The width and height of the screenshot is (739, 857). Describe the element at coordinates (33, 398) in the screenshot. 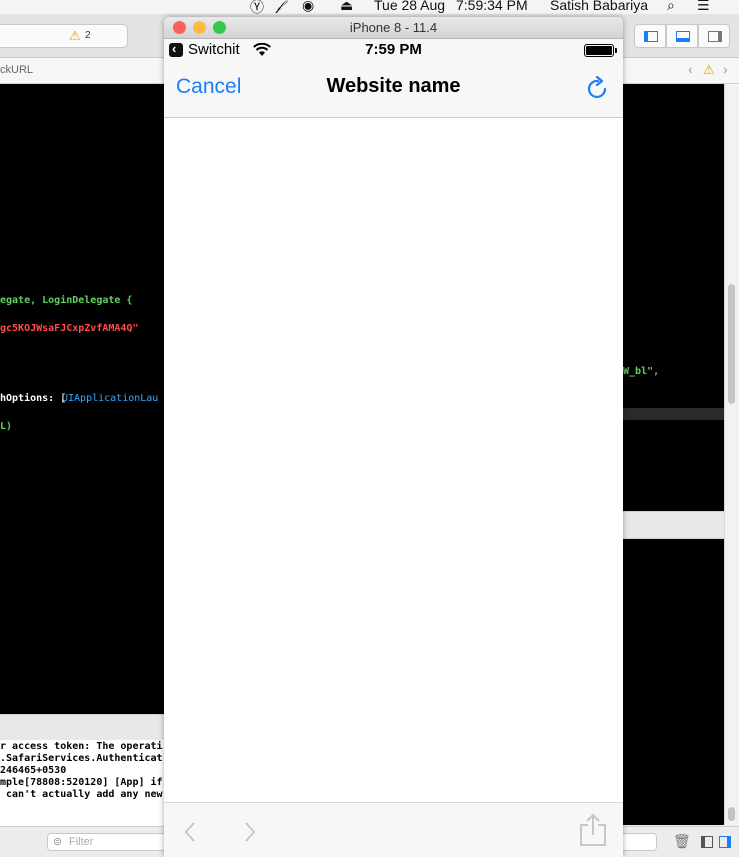

I see `code-line-3: hOptions: [` at that location.